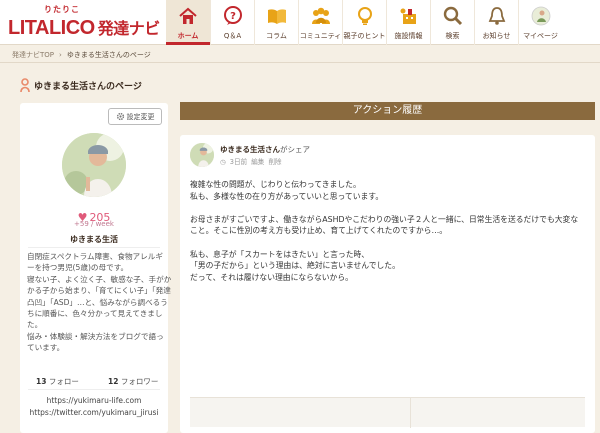  Describe the element at coordinates (453, 16) in the screenshot. I see `search-icon` at that location.